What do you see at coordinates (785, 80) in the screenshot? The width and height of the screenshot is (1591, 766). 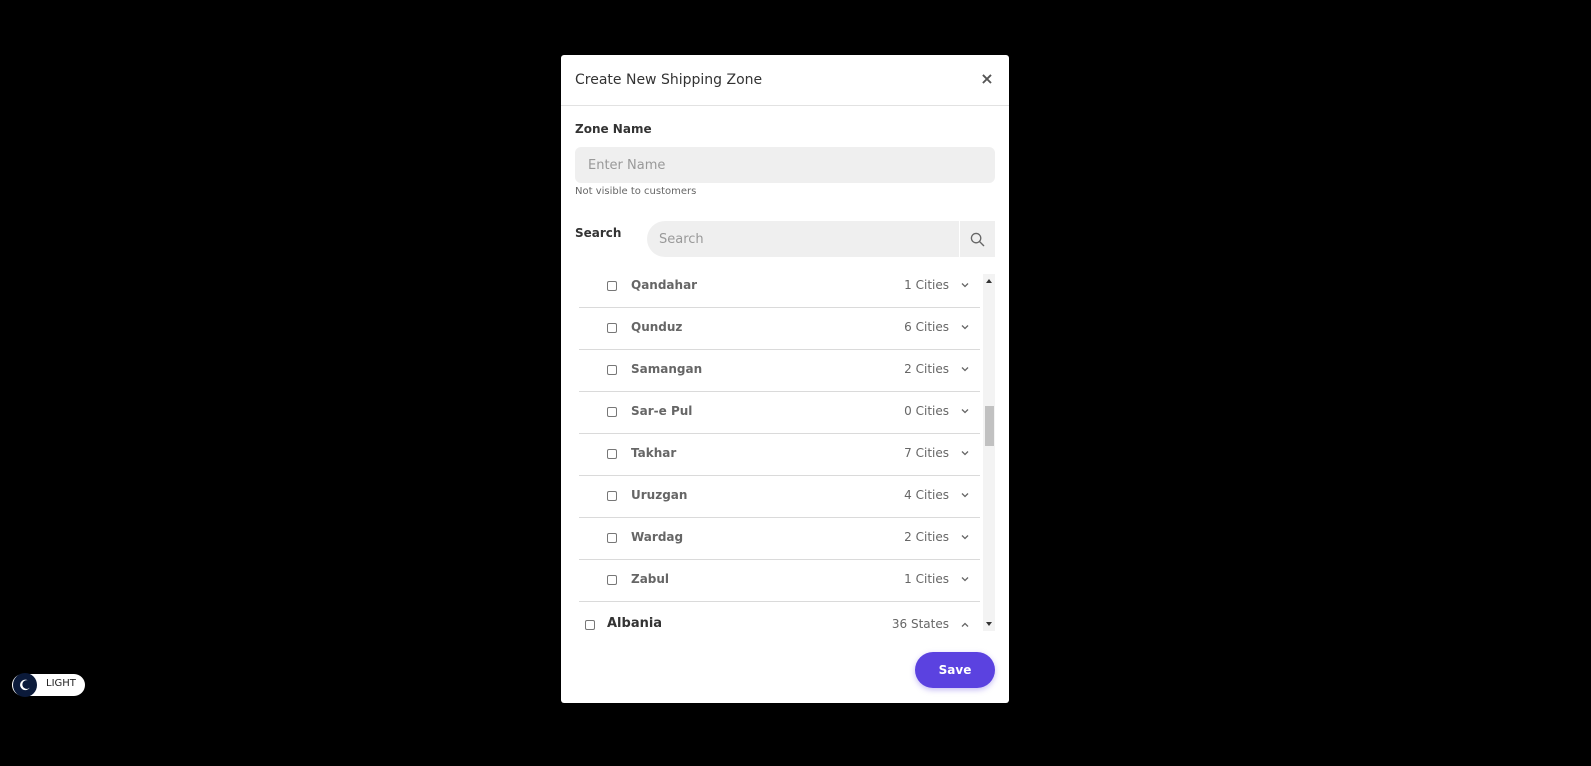 I see `modal-header: Create New Shipping Zone ×` at bounding box center [785, 80].